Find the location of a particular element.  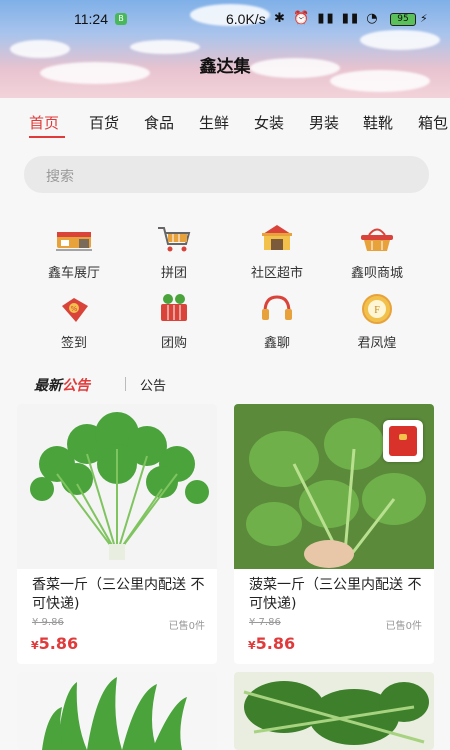

group-buy-basket-icon is located at coordinates (174, 307).